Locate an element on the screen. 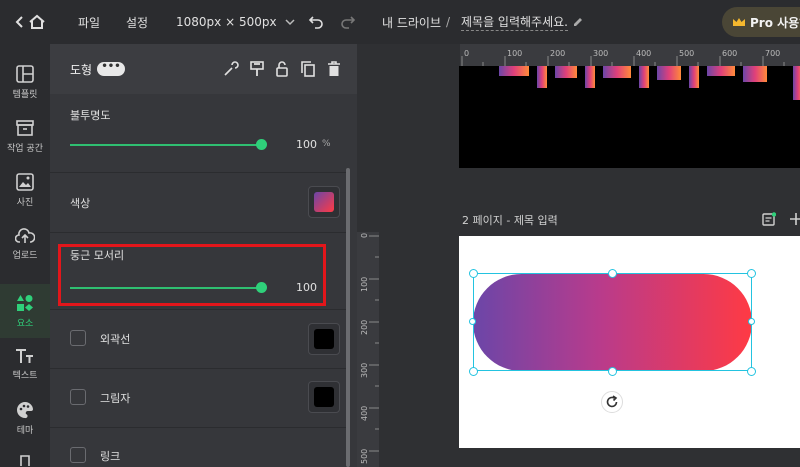  sidebar-item-more is located at coordinates (25, 457).